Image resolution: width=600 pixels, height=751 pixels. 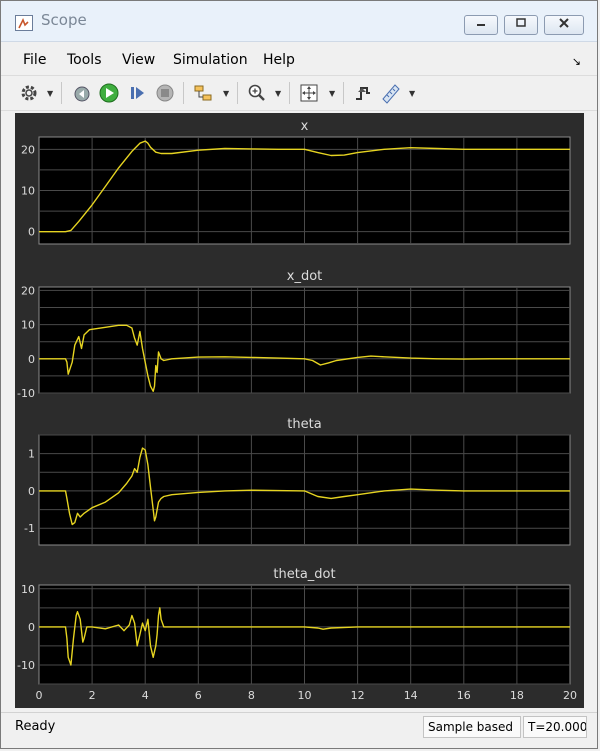 I want to click on x-tick-label: 0, so click(x=39, y=695).